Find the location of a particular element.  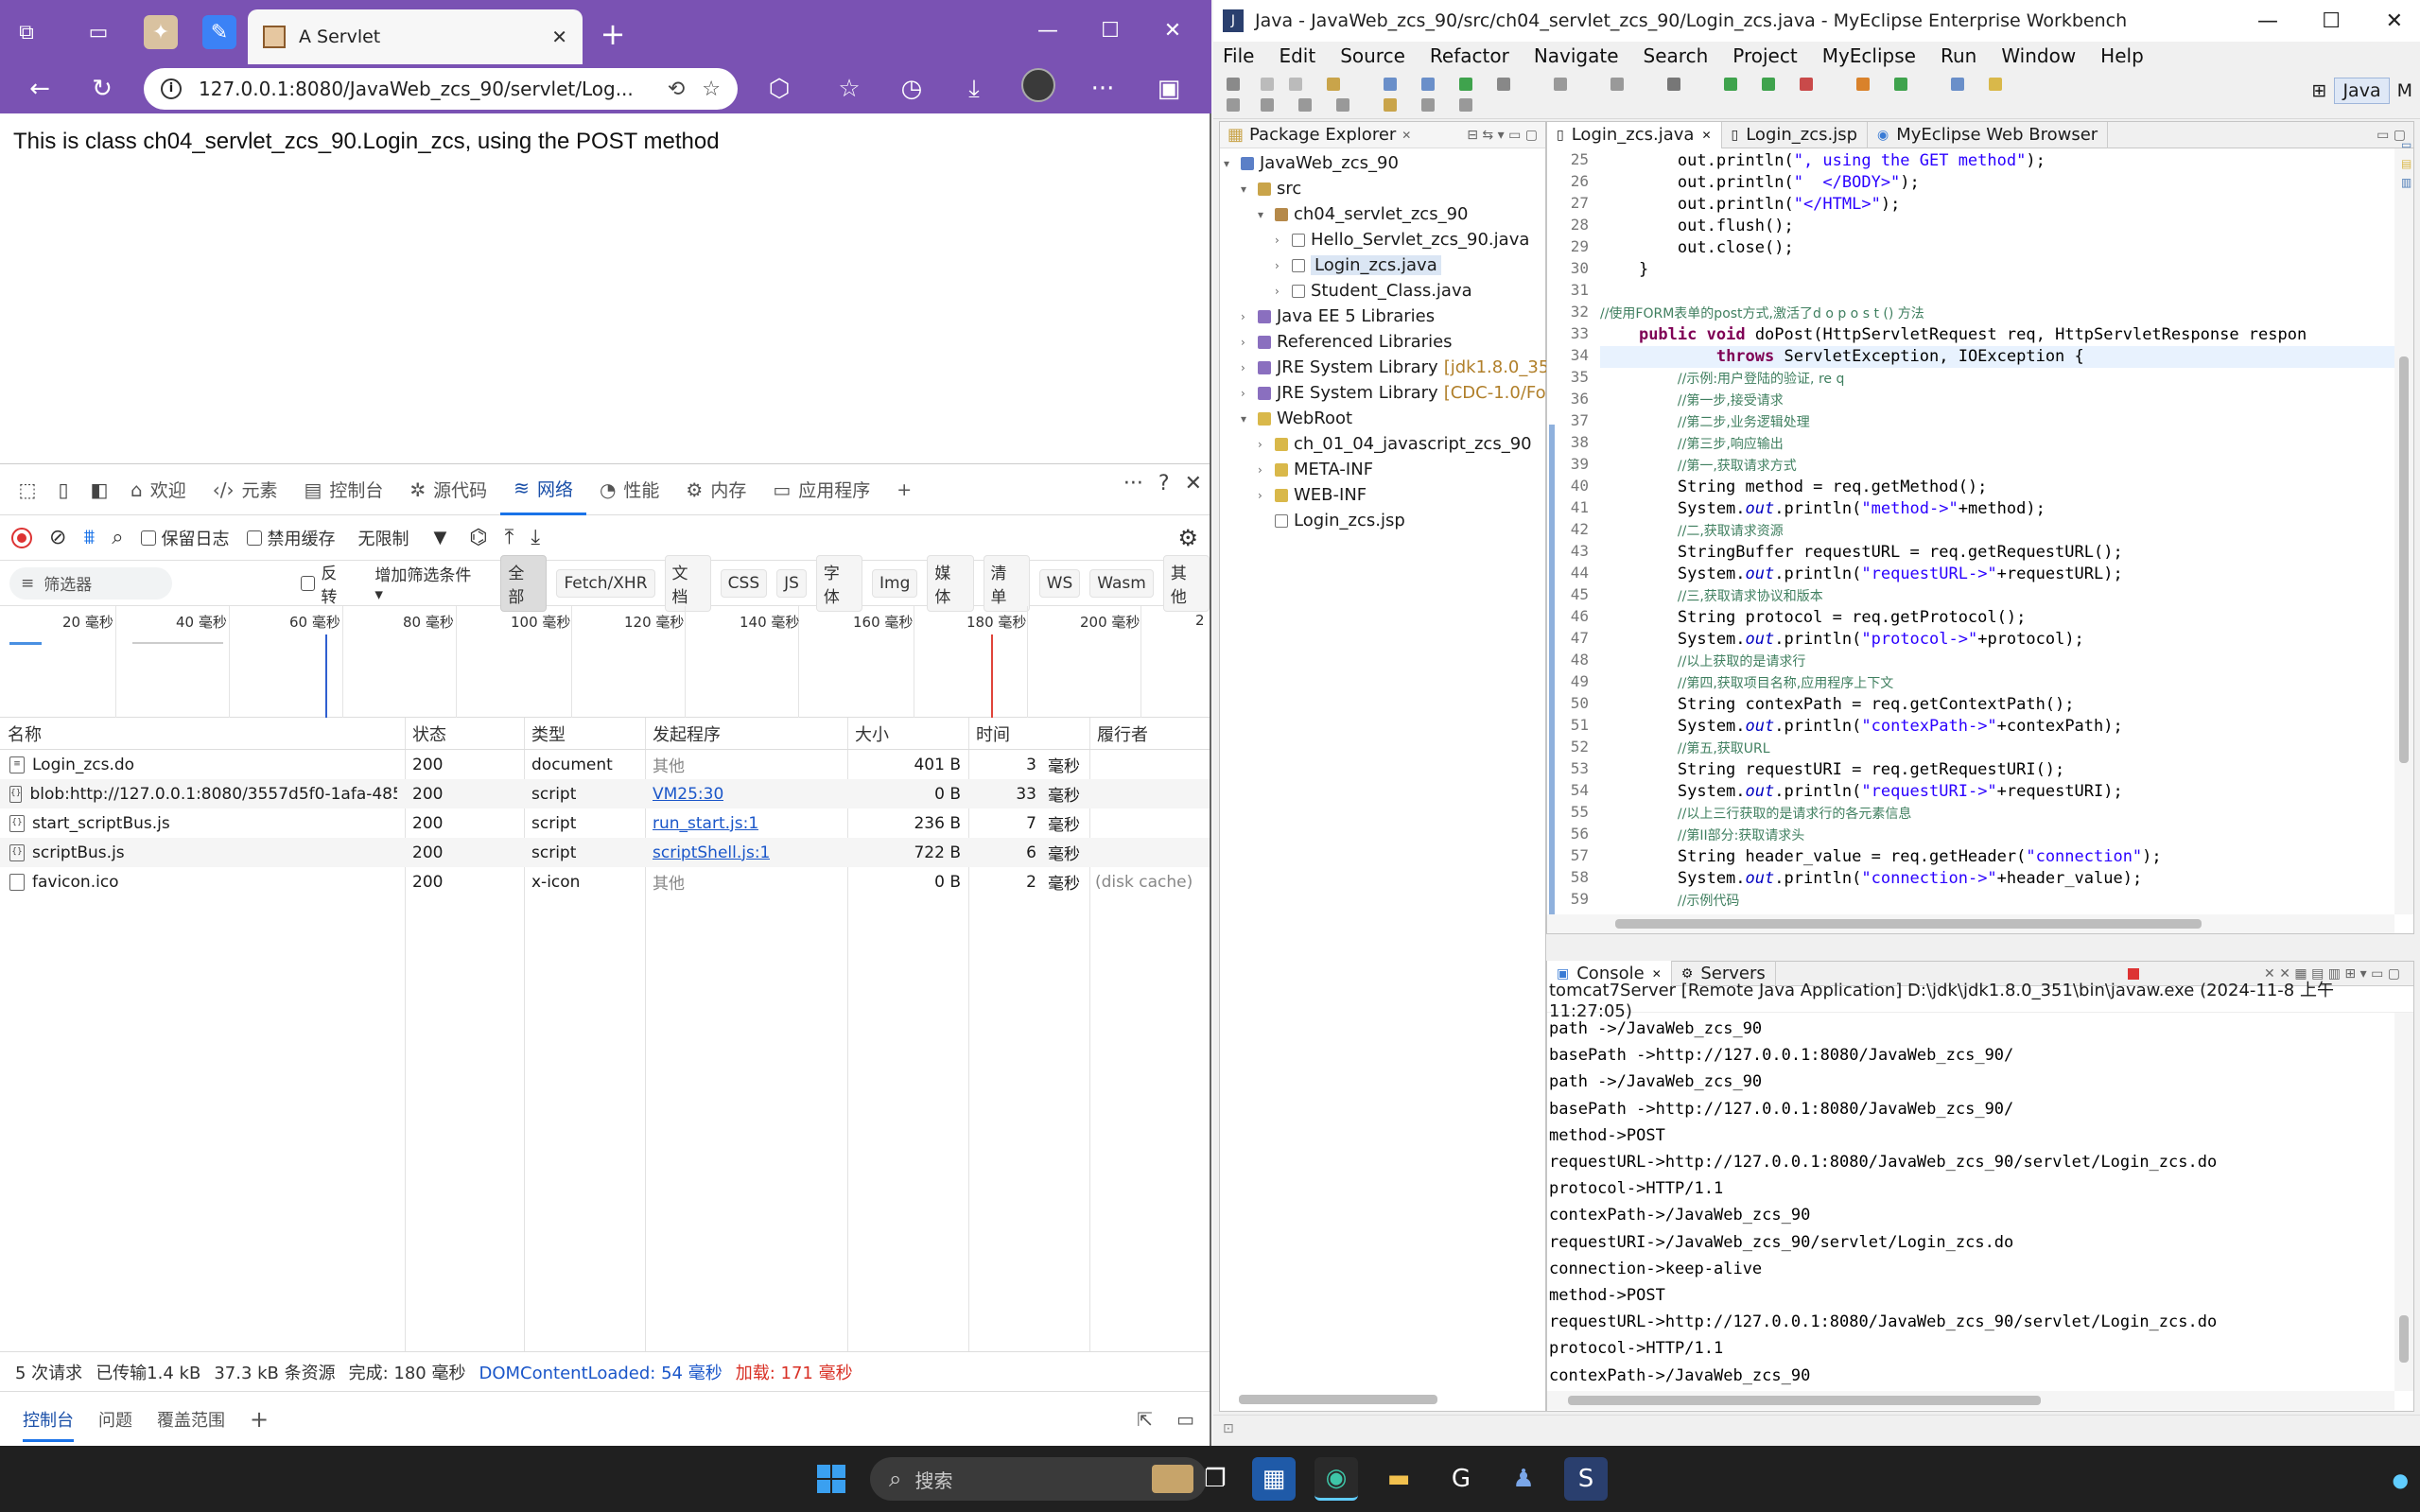

refresh-icon: ↻ is located at coordinates (102, 89).